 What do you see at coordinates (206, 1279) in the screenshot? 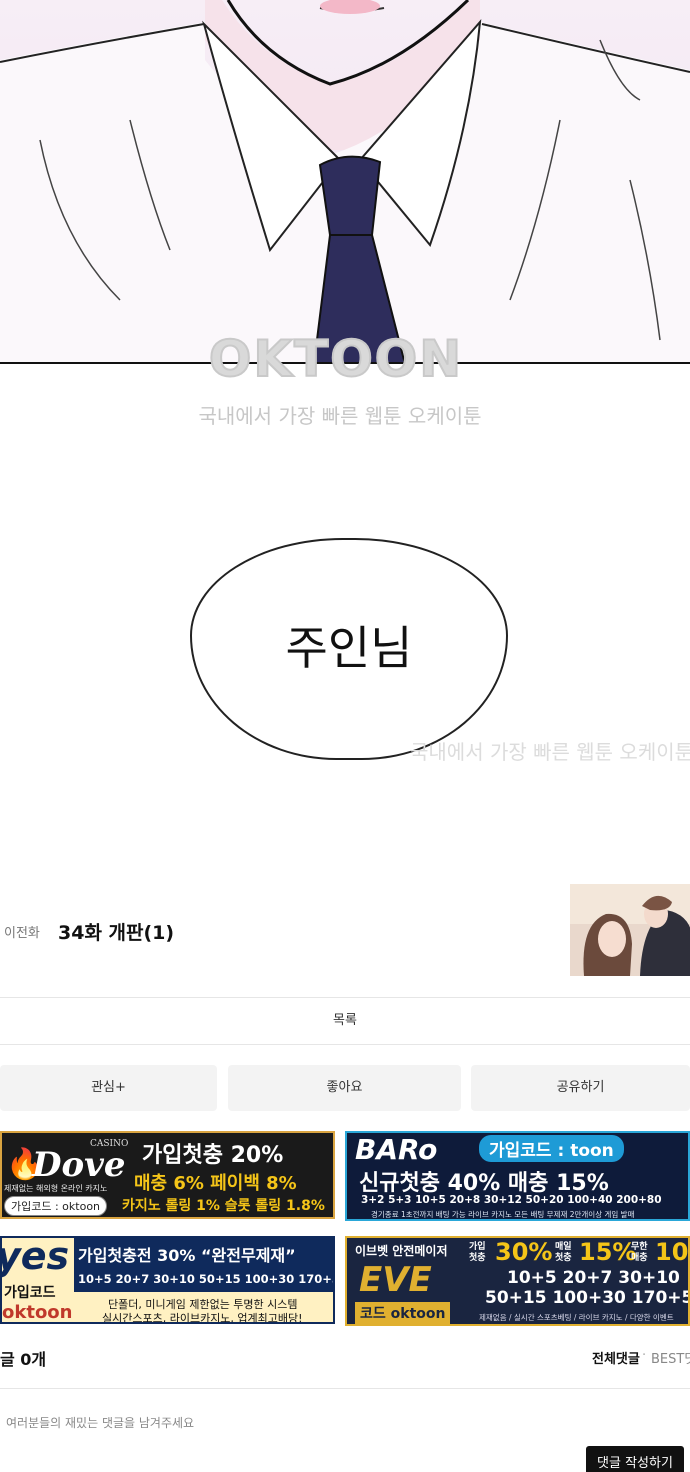
I see `yes-offer-2: 10+5 20+7 30+10 50+15 100+30 170+50` at bounding box center [206, 1279].